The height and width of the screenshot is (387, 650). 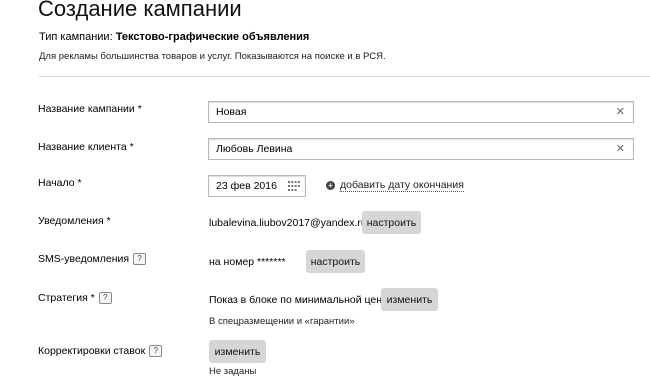 I want to click on notifications-label-text: Уведомления *, so click(x=74, y=221).